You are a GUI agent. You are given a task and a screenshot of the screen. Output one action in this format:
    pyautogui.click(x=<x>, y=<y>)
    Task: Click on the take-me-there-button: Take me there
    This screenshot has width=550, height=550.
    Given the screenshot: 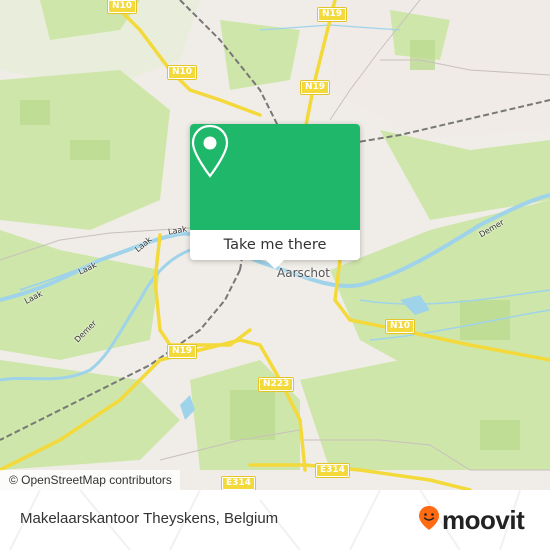 What is the action you would take?
    pyautogui.click(x=275, y=245)
    